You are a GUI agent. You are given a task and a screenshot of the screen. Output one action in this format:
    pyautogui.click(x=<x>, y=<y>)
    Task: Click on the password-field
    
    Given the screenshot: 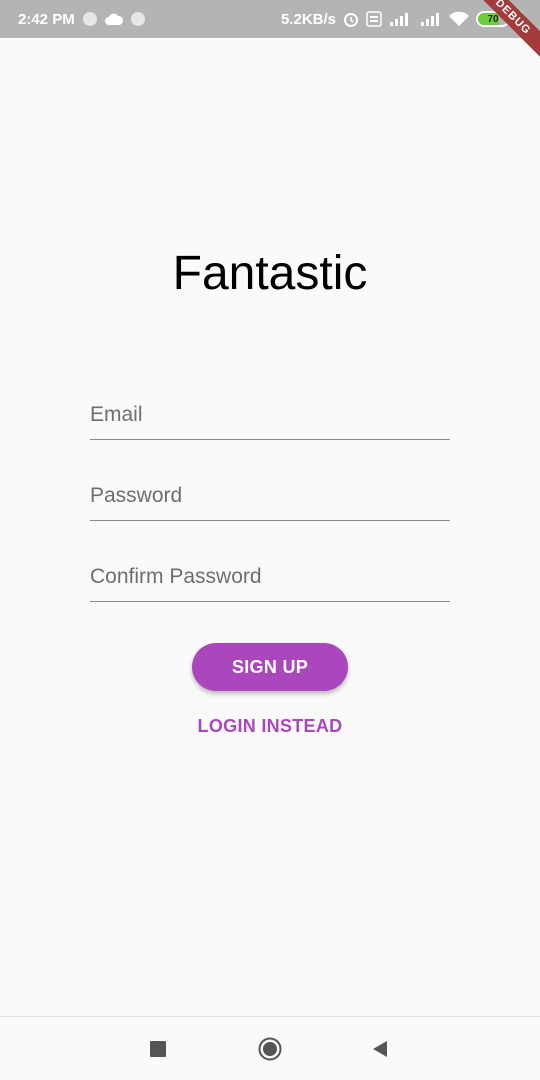 What is the action you would take?
    pyautogui.click(x=270, y=495)
    